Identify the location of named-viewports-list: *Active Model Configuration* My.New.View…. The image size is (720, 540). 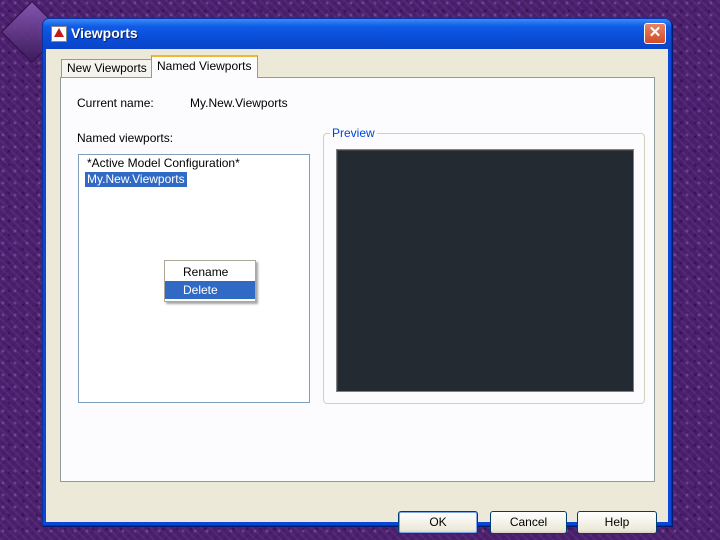
(194, 278).